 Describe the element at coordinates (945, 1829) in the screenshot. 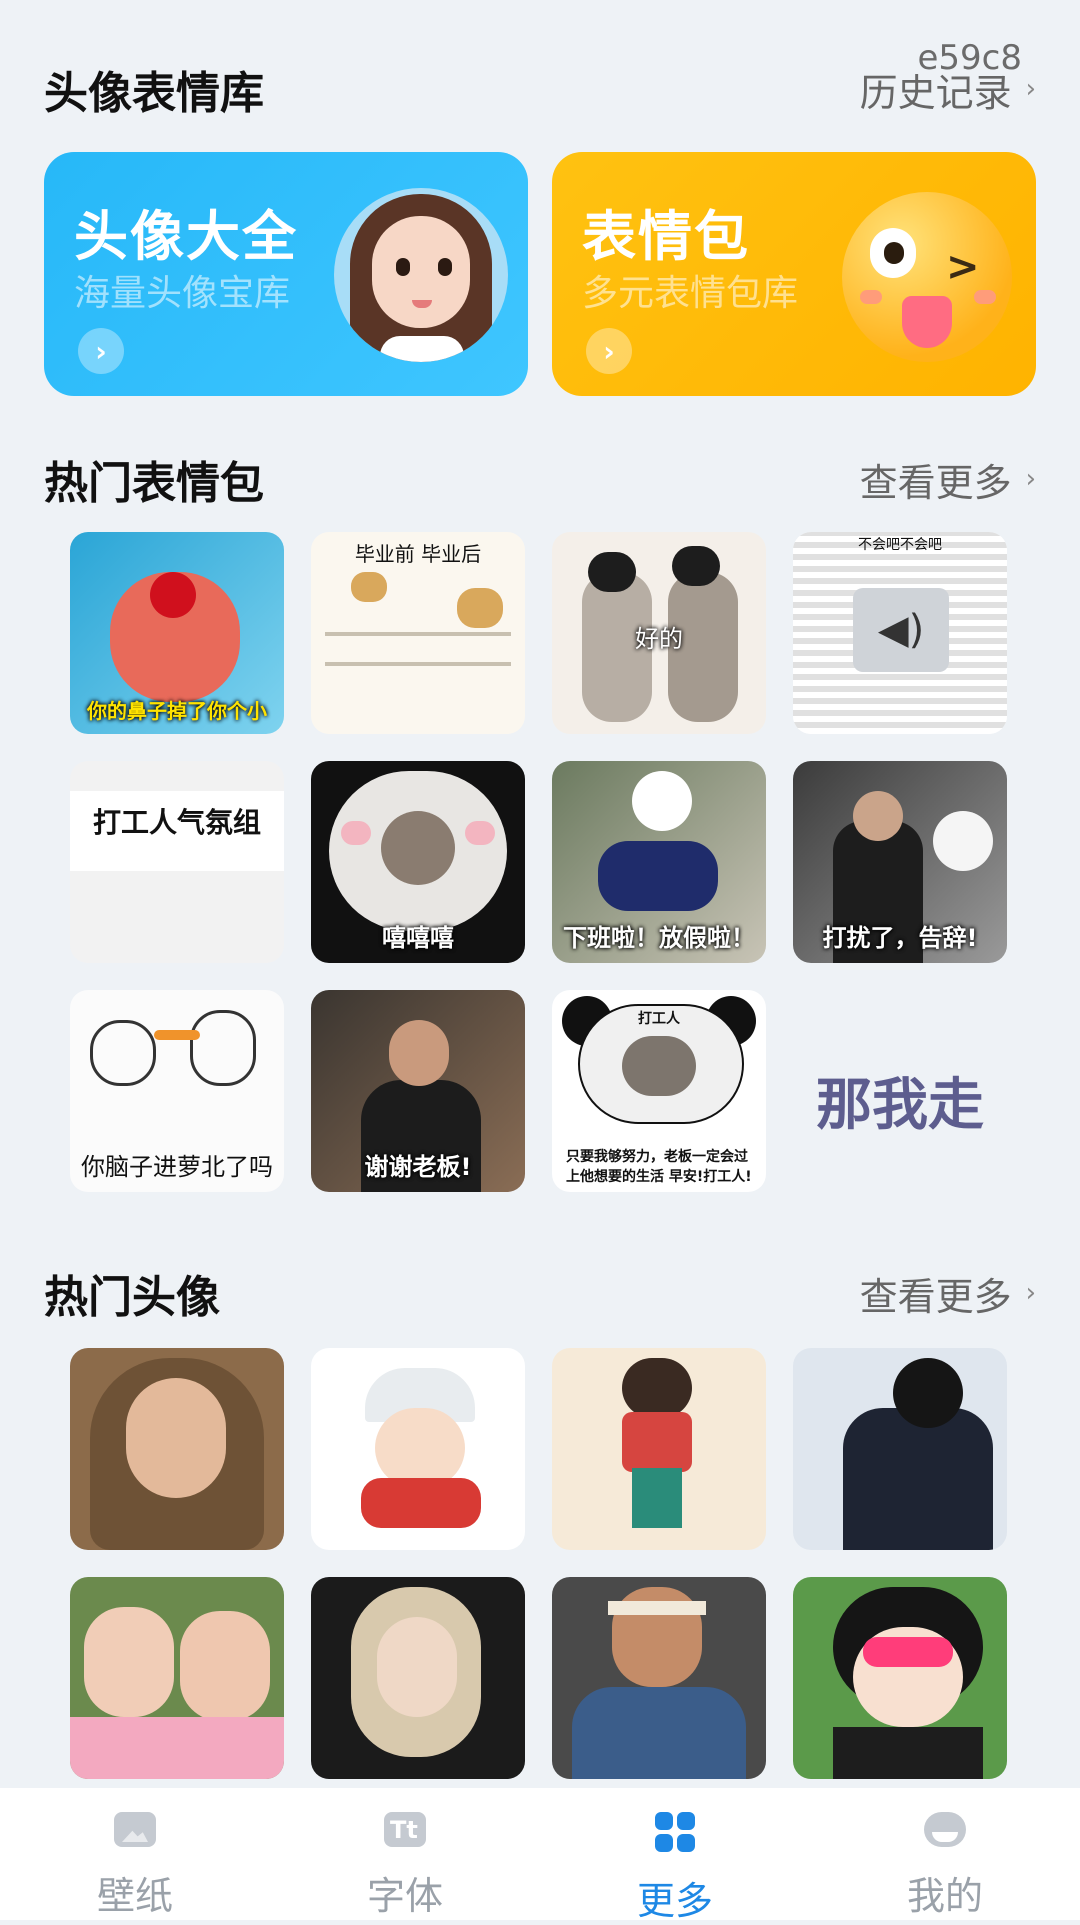

I see `profile-icon` at that location.